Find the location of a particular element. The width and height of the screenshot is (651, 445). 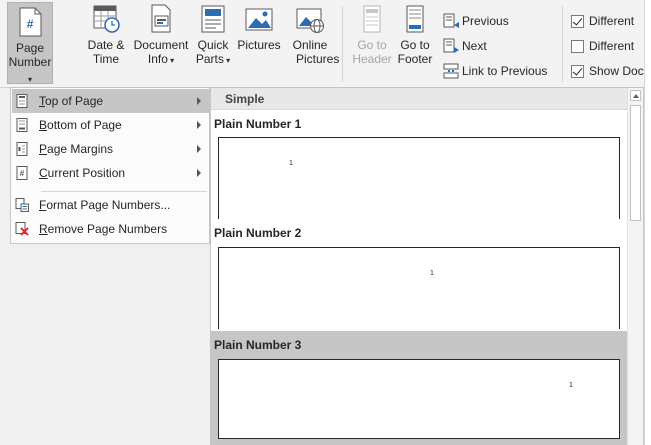

date-time-label-2: Time is located at coordinates (106, 59).